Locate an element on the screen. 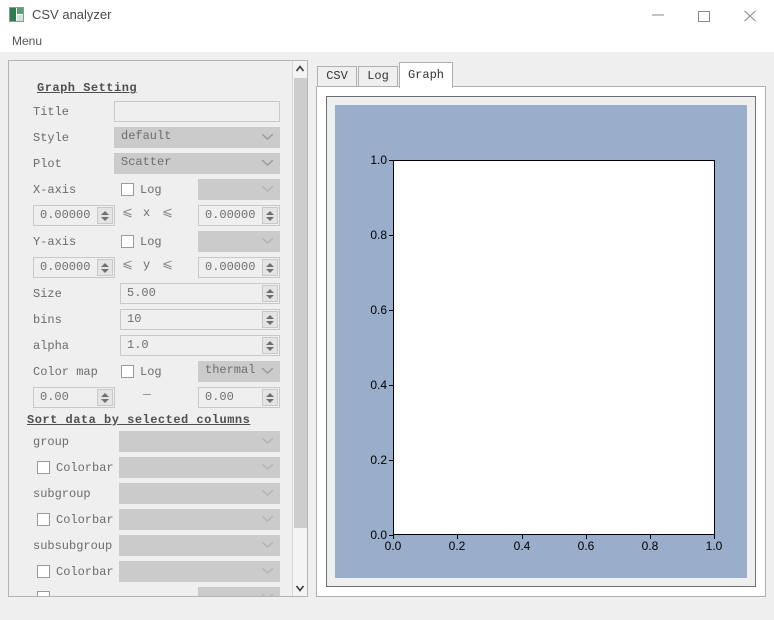 Image resolution: width=774 pixels, height=620 pixels. tab-csv: CSV is located at coordinates (337, 76).